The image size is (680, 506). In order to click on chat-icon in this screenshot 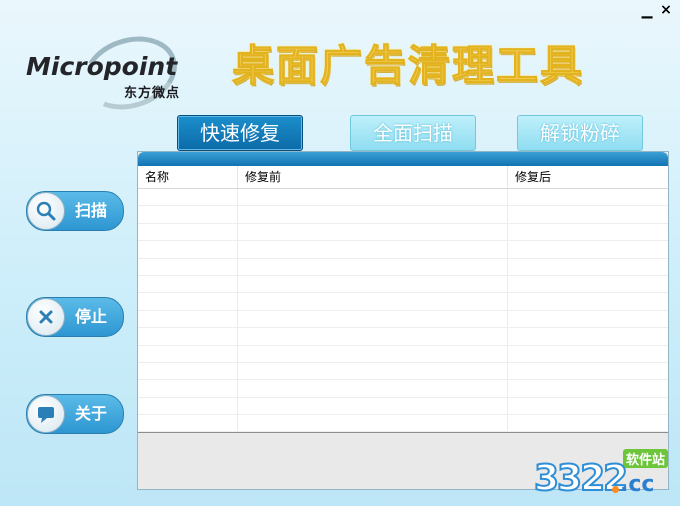, I will do `click(46, 414)`.